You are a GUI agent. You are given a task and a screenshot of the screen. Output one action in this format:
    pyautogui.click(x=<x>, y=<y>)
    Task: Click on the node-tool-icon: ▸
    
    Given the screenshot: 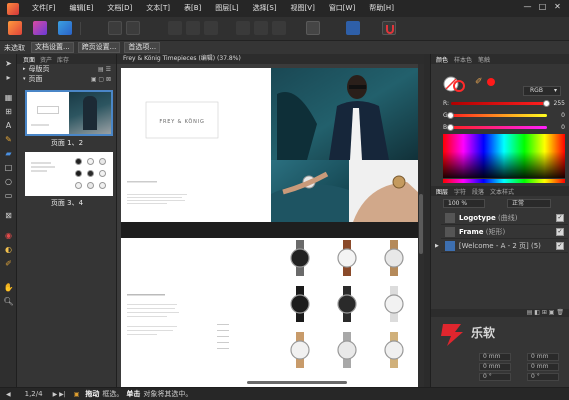 What is the action you would take?
    pyautogui.click(x=8, y=77)
    